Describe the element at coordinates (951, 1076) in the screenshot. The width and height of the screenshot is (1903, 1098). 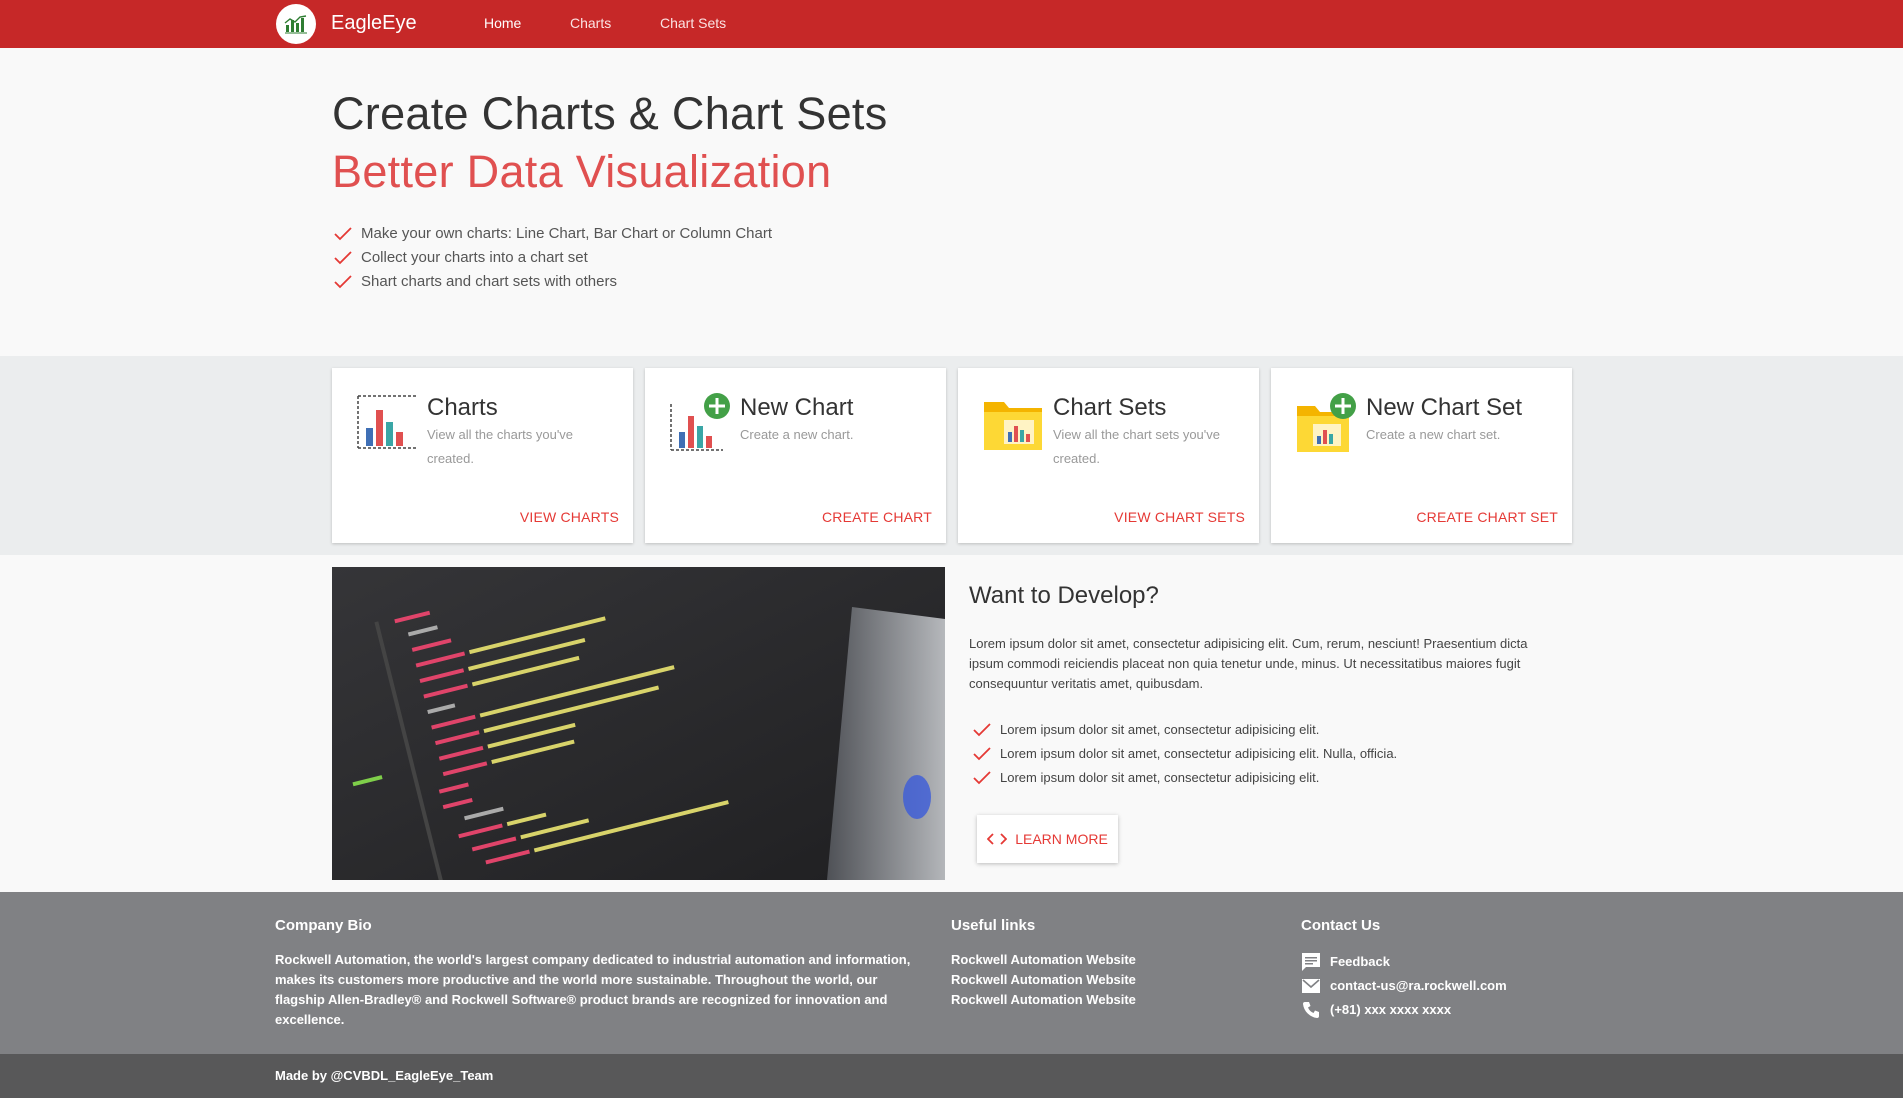
I see `bottom-bar: Made by @CVBDL_EagleEye_Team` at that location.